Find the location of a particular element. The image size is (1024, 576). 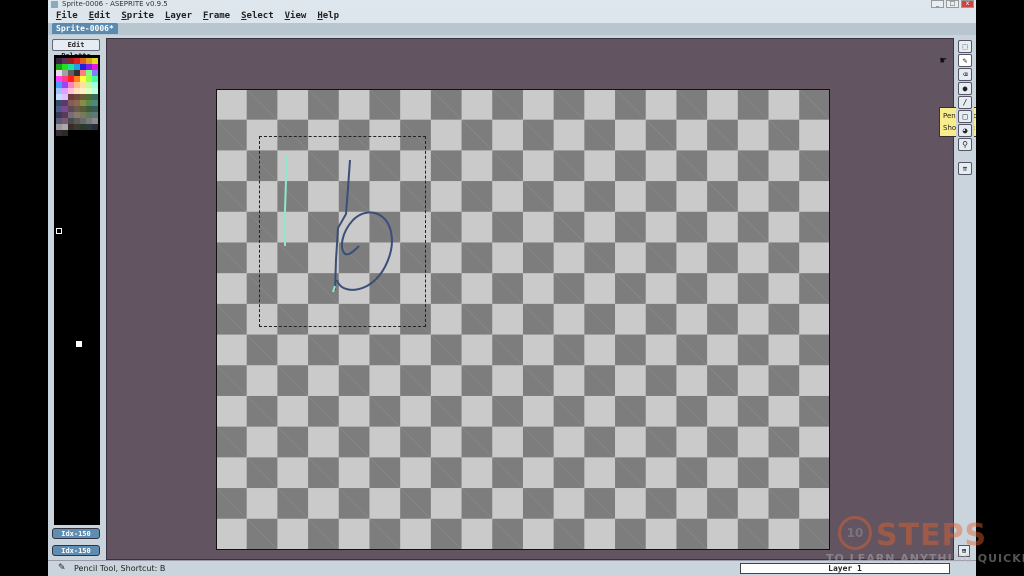

status-message: Pencil Tool, Shortcut: B is located at coordinates (120, 568).